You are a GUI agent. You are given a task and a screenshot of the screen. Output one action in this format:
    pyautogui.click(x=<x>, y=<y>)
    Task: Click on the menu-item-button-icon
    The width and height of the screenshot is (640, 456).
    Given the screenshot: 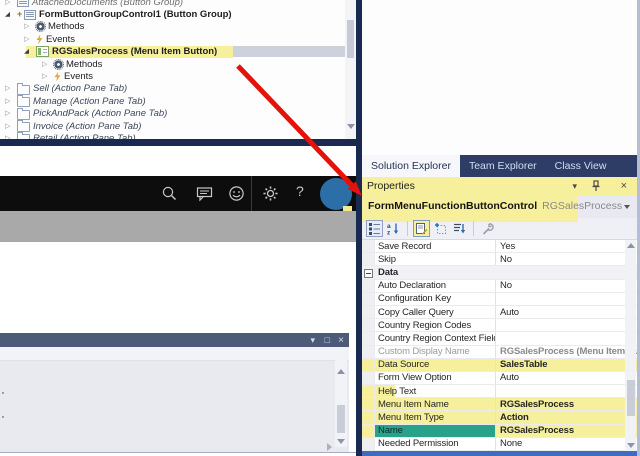 What is the action you would take?
    pyautogui.click(x=42, y=52)
    